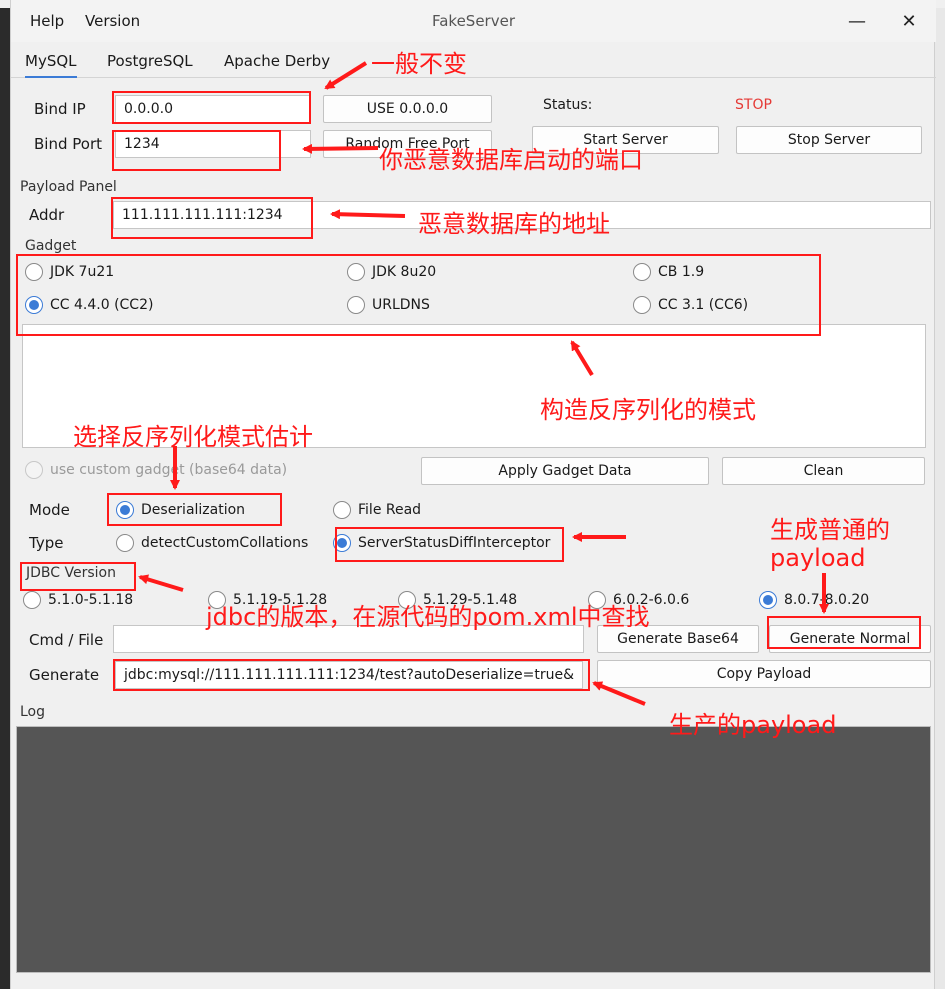 The height and width of the screenshot is (989, 945). I want to click on payload-panel-title: Payload Panel, so click(68, 187).